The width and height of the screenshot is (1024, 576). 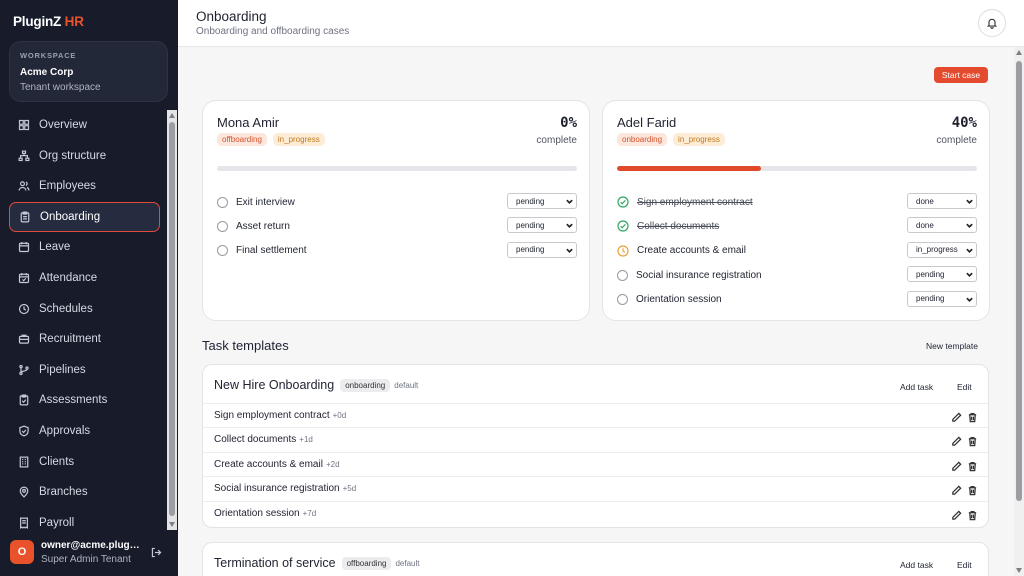 I want to click on sidebar-item-schedules: Schedules, so click(x=84, y=309).